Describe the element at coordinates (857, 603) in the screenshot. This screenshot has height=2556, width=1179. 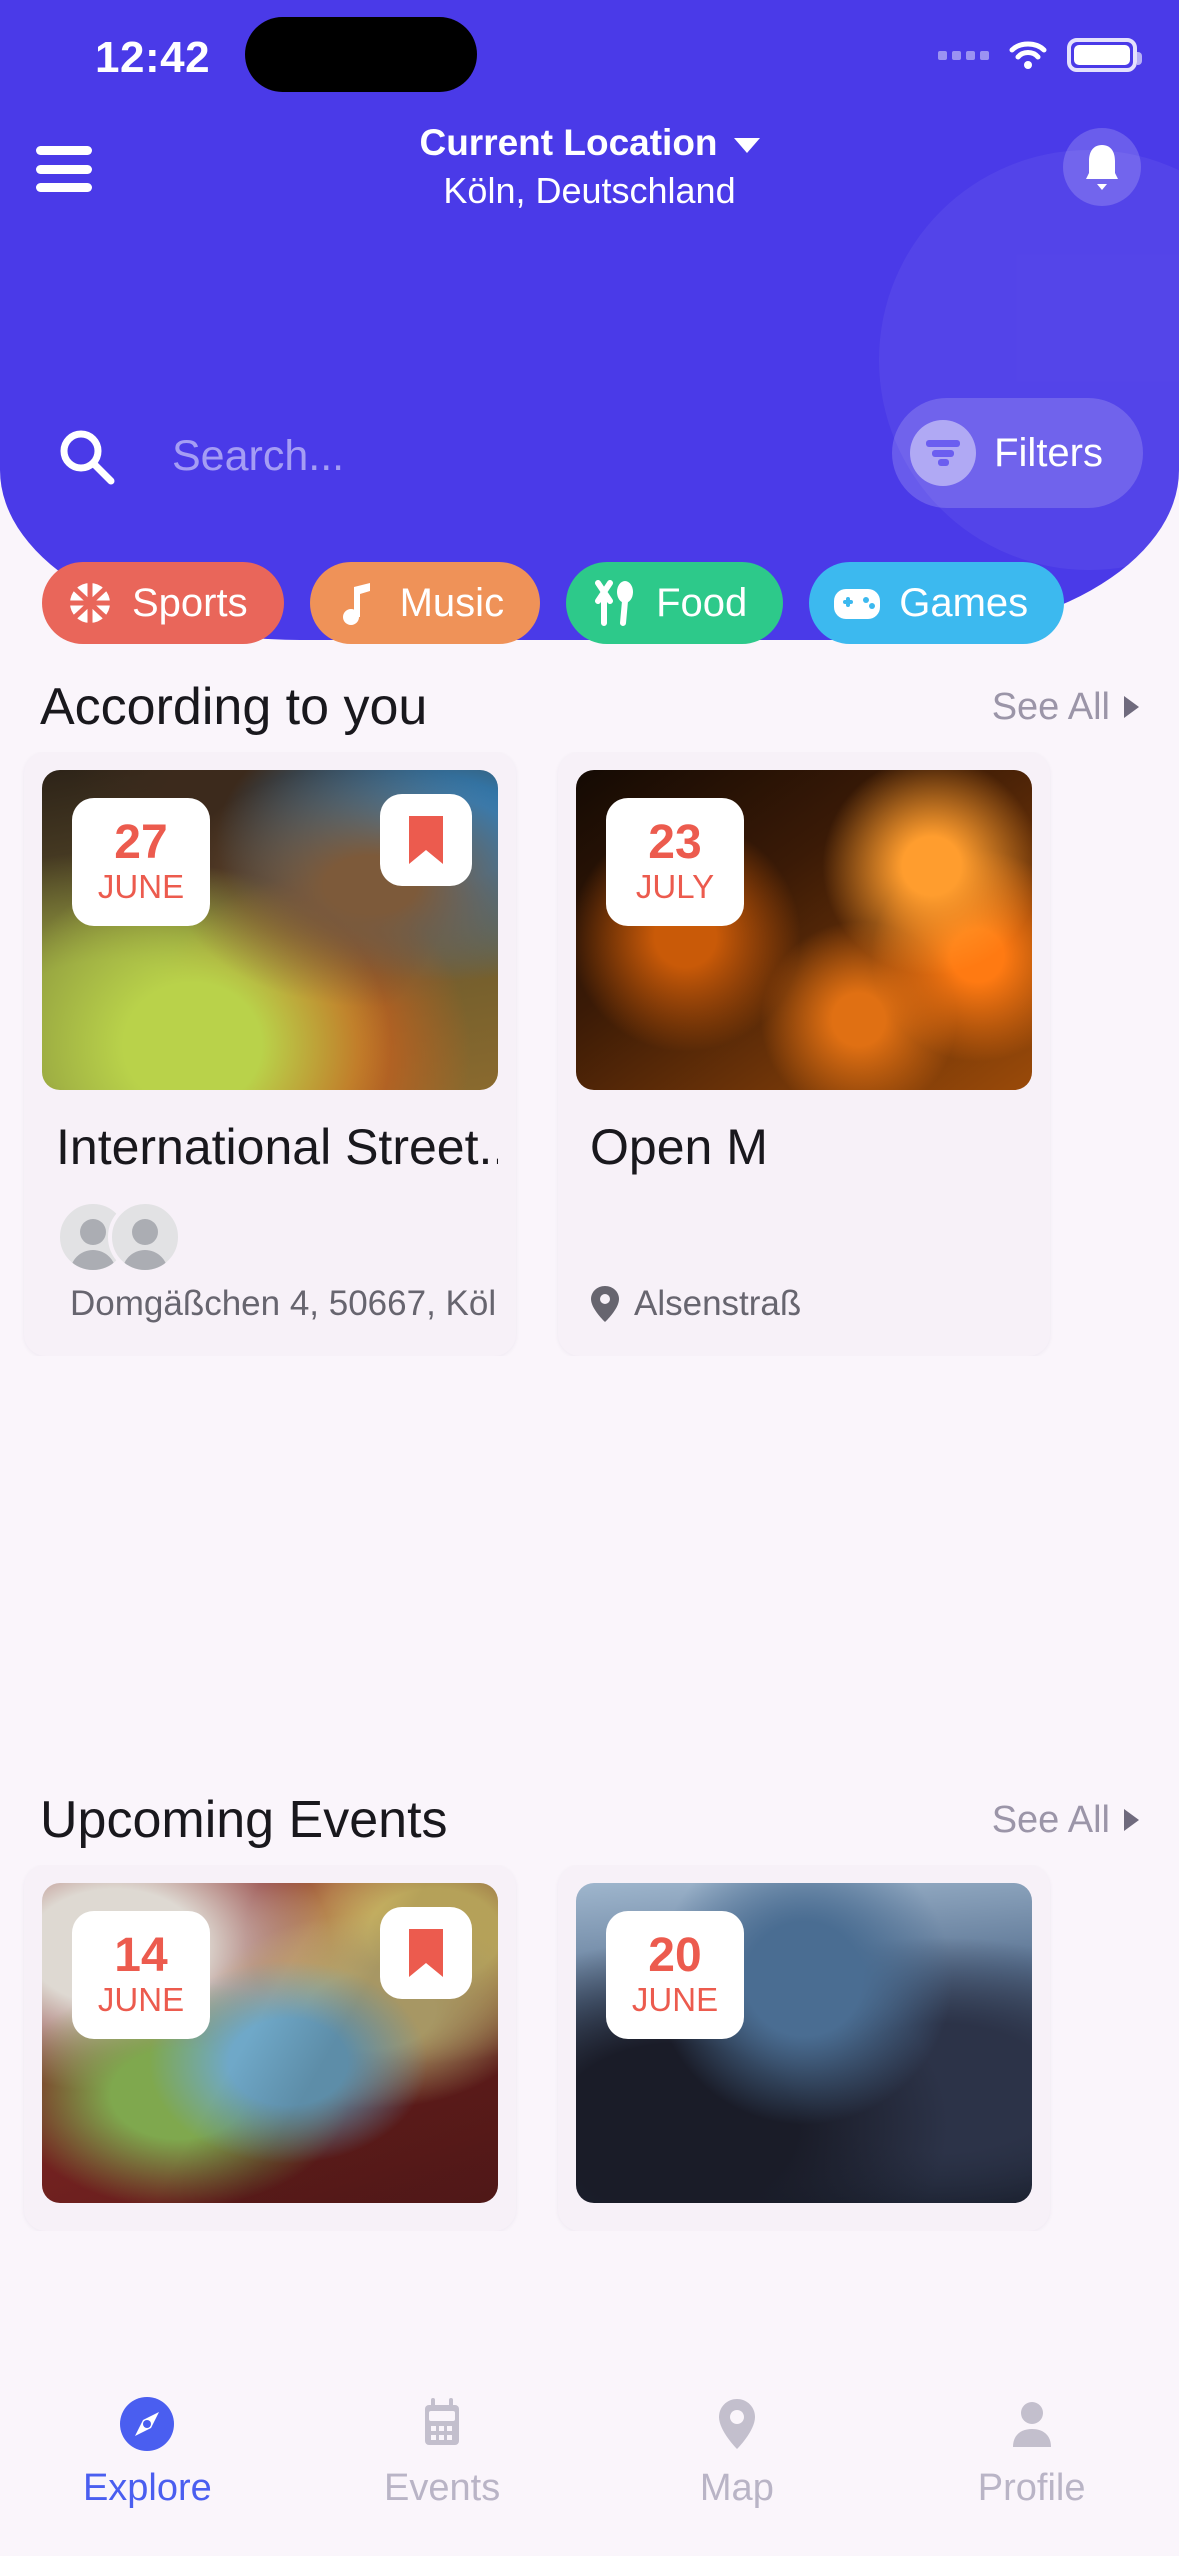
I see `game-controller-icon` at that location.